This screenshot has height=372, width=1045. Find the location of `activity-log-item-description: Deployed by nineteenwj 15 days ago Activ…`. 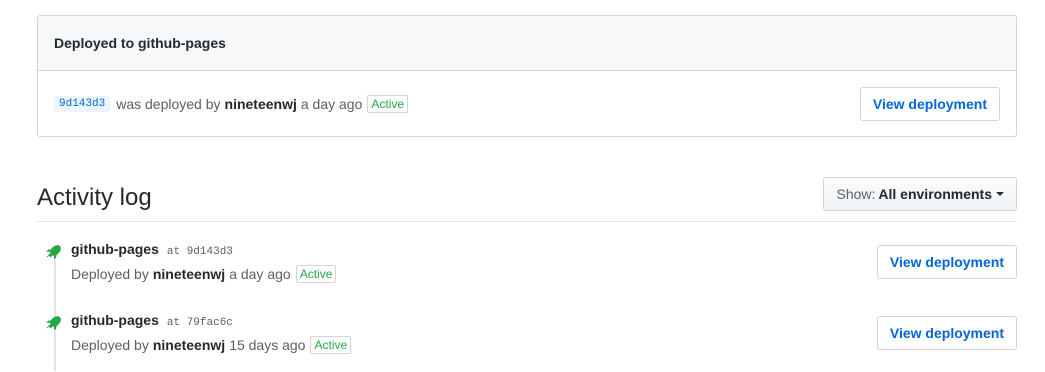

activity-log-item-description: Deployed by nineteenwj 15 days ago Activ… is located at coordinates (211, 345).